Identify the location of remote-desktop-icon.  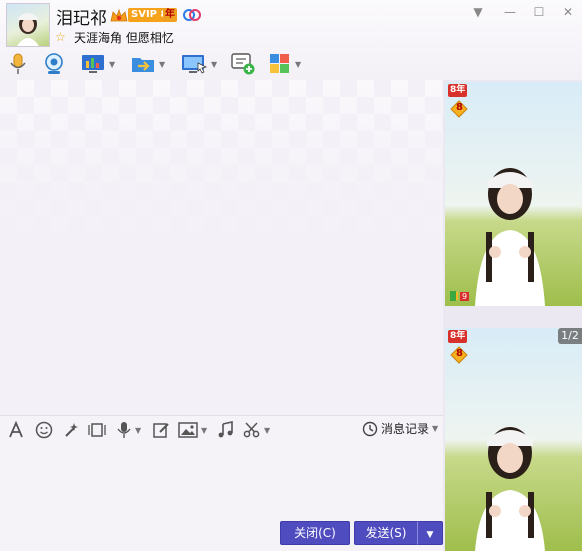
(195, 64).